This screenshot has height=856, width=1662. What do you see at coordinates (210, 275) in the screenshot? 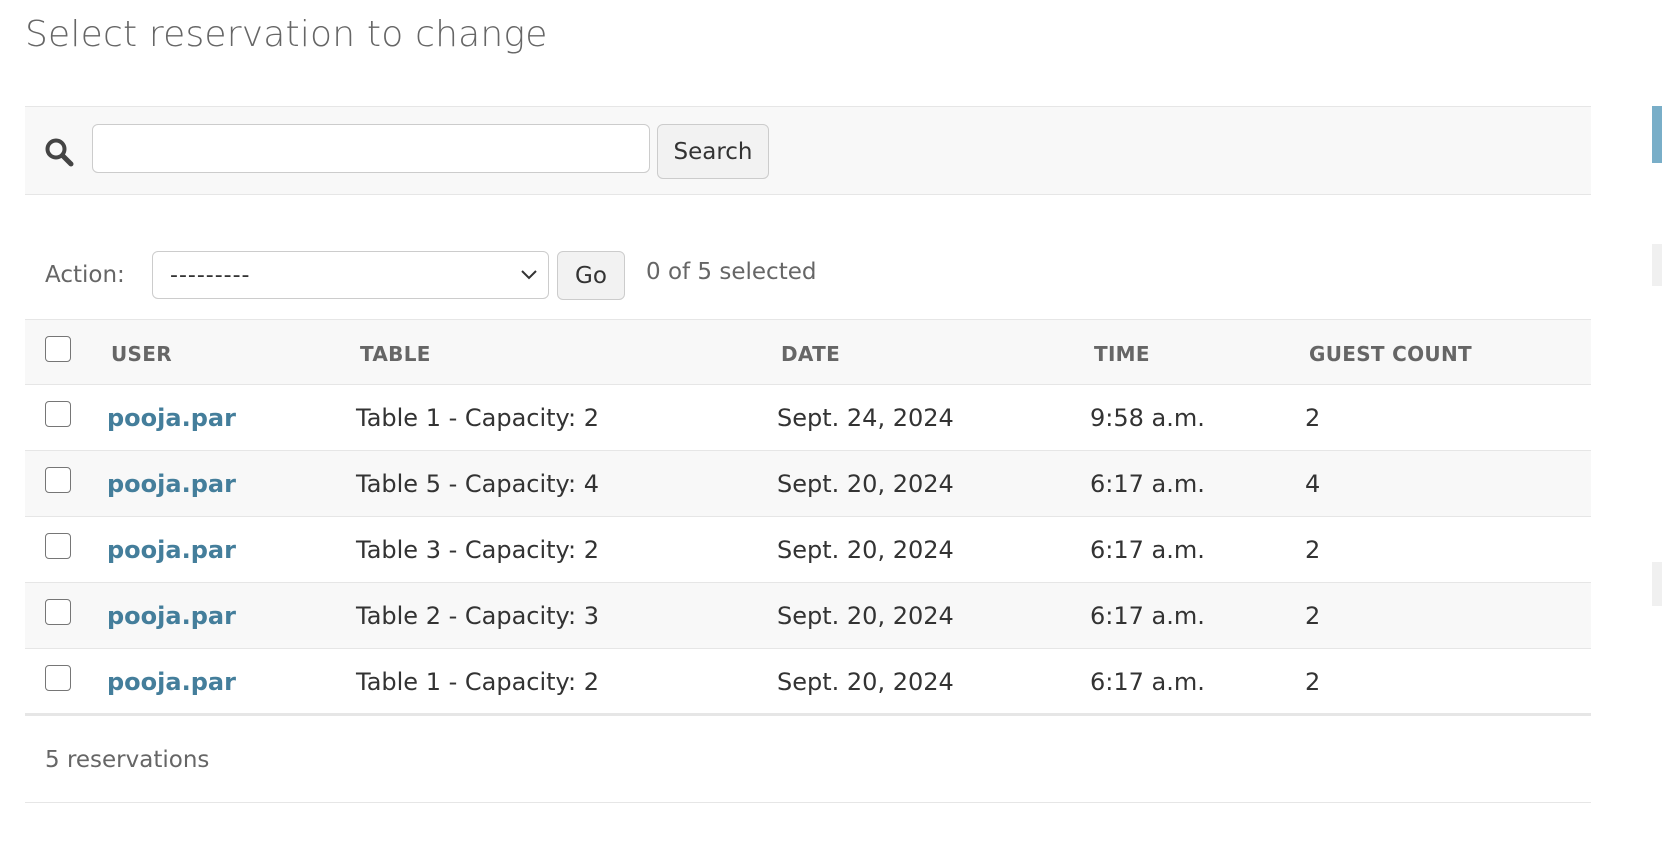
I see `action-select-value: ---------` at bounding box center [210, 275].